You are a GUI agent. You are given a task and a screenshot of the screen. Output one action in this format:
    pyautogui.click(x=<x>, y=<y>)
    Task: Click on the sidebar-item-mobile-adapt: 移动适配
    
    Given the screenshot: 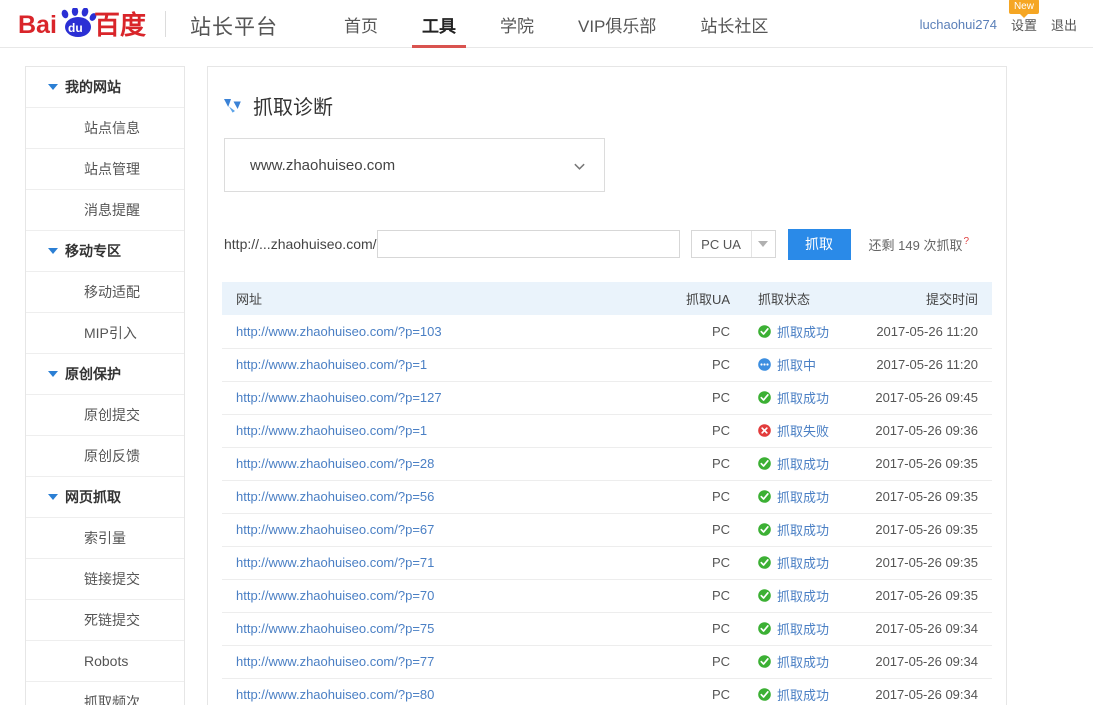 What is the action you would take?
    pyautogui.click(x=105, y=292)
    